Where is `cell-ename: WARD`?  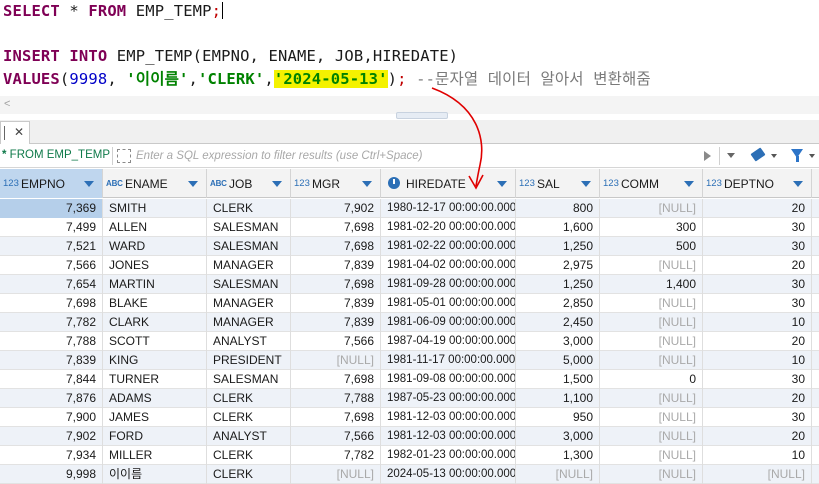 cell-ename: WARD is located at coordinates (155, 246).